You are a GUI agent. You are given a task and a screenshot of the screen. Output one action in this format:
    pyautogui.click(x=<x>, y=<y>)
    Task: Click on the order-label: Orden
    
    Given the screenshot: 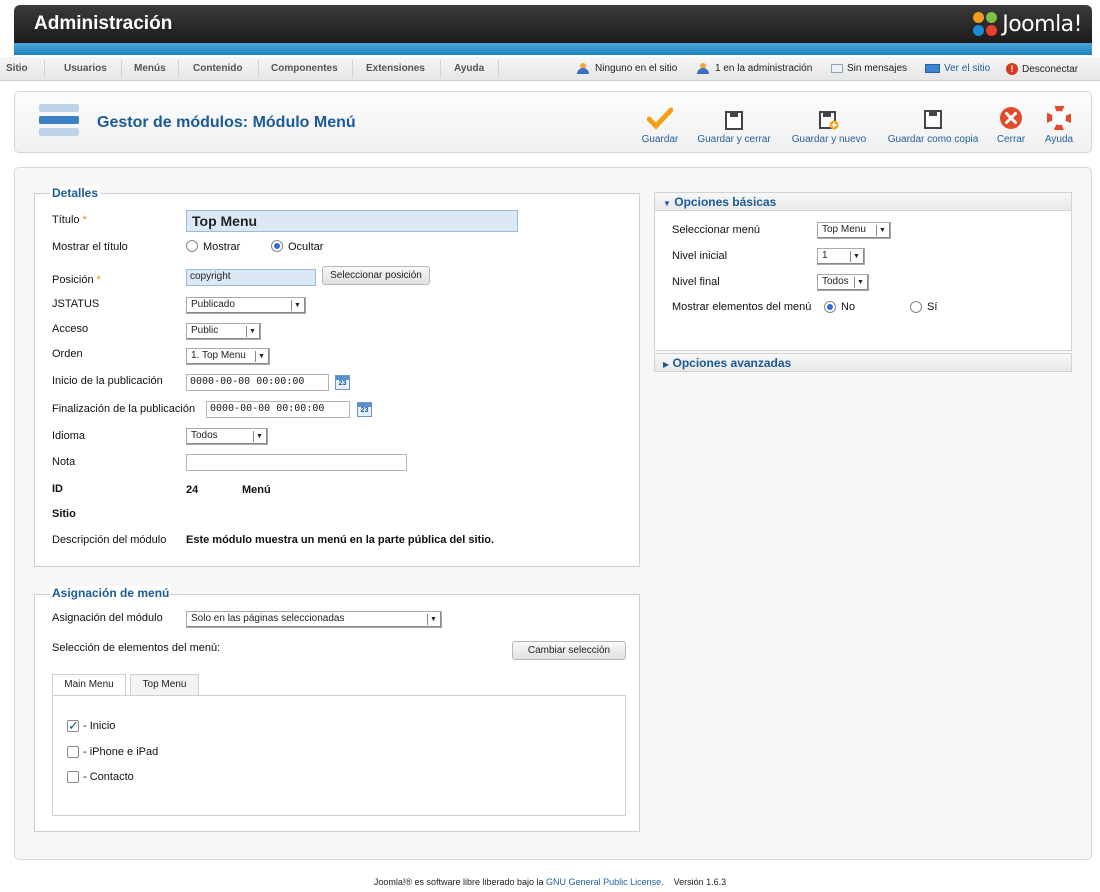 What is the action you would take?
    pyautogui.click(x=67, y=354)
    